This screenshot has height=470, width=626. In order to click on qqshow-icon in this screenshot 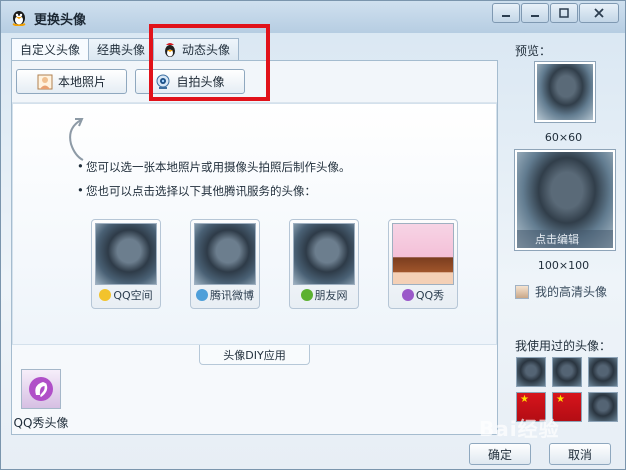, I will do `click(407, 295)`.